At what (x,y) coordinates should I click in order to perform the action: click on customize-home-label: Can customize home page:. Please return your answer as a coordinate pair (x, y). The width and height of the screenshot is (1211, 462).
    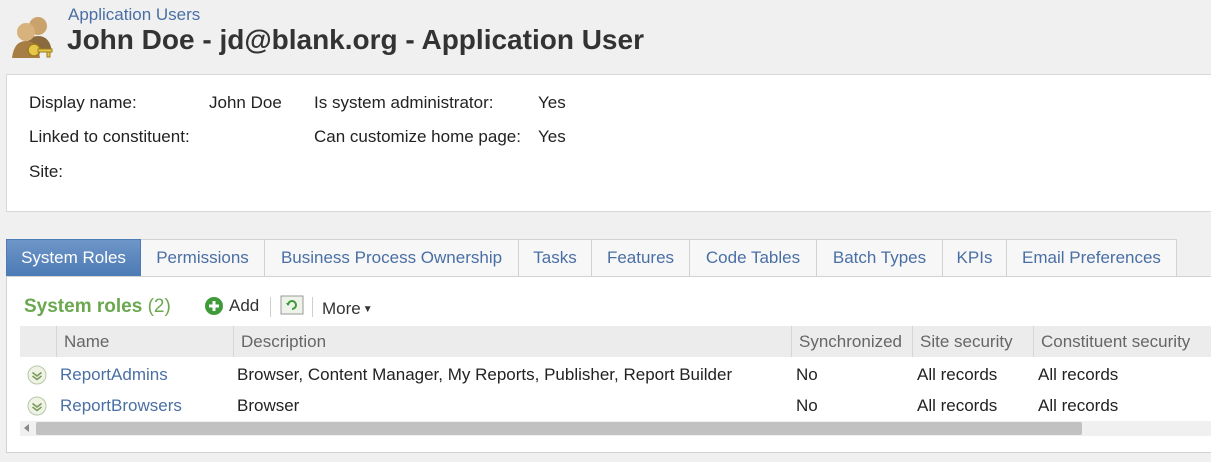
    Looking at the image, I should click on (417, 136).